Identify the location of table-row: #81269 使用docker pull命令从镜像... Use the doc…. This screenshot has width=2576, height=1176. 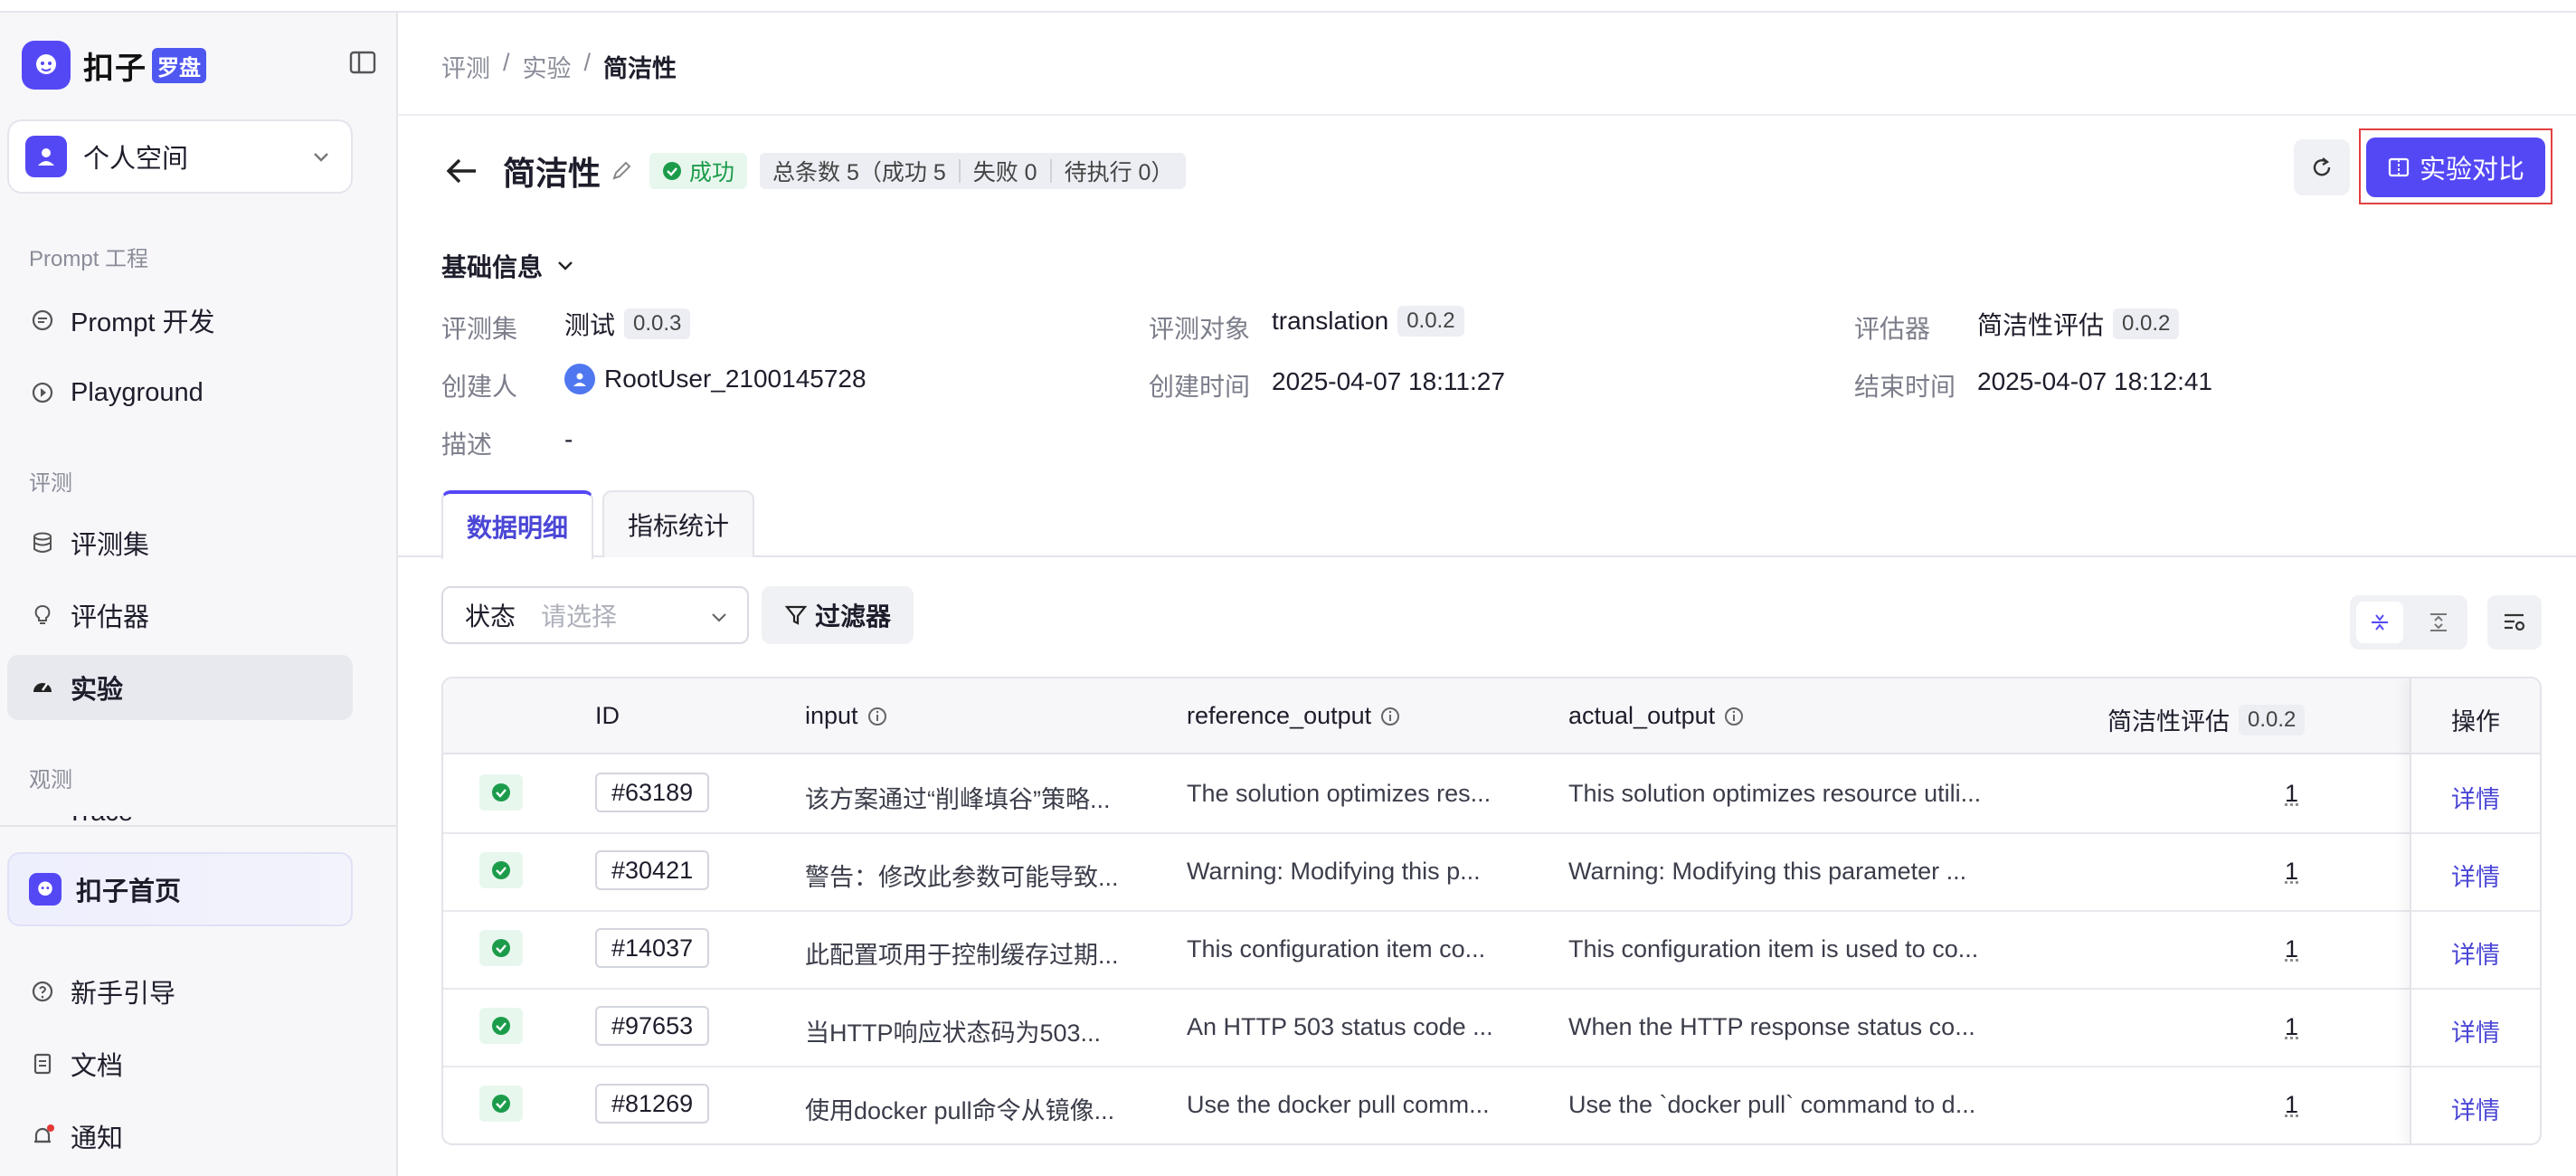
(1491, 1105).